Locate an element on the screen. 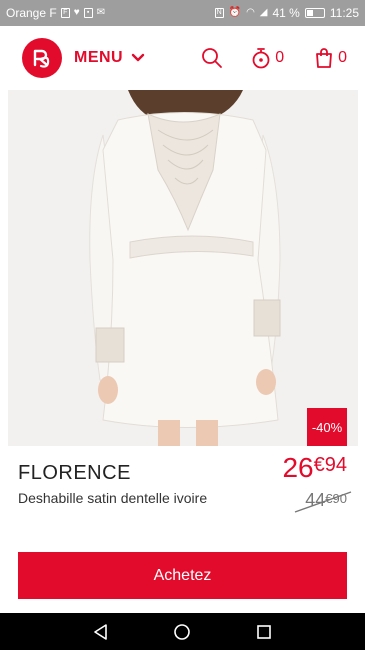  buy-button: Achetez is located at coordinates (182, 575).